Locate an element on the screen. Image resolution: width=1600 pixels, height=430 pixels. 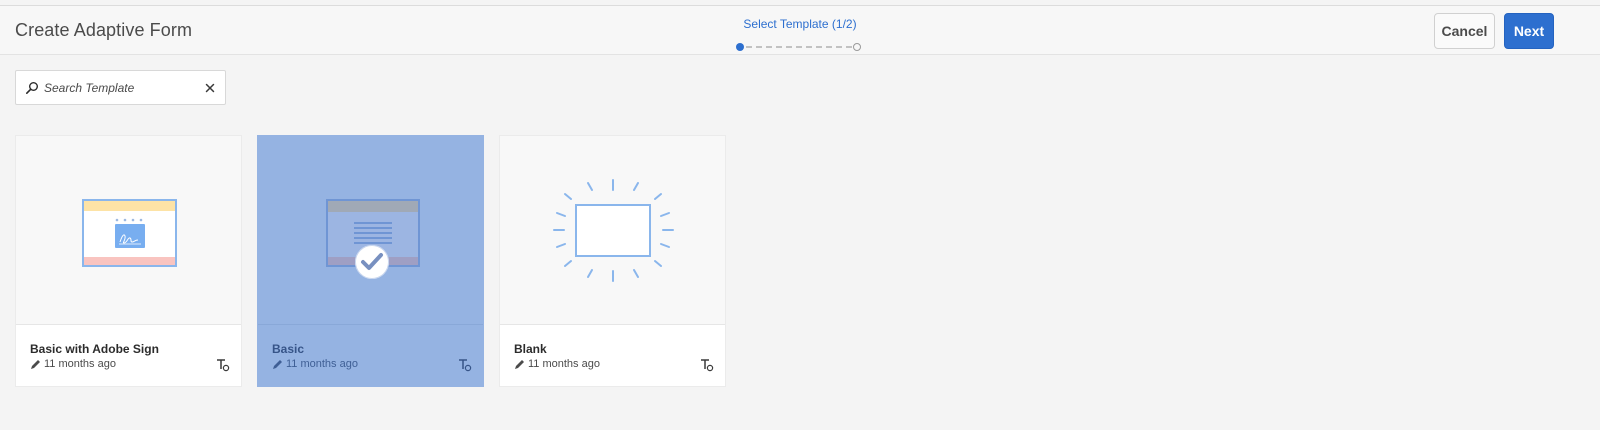
search-input is located at coordinates (119, 88).